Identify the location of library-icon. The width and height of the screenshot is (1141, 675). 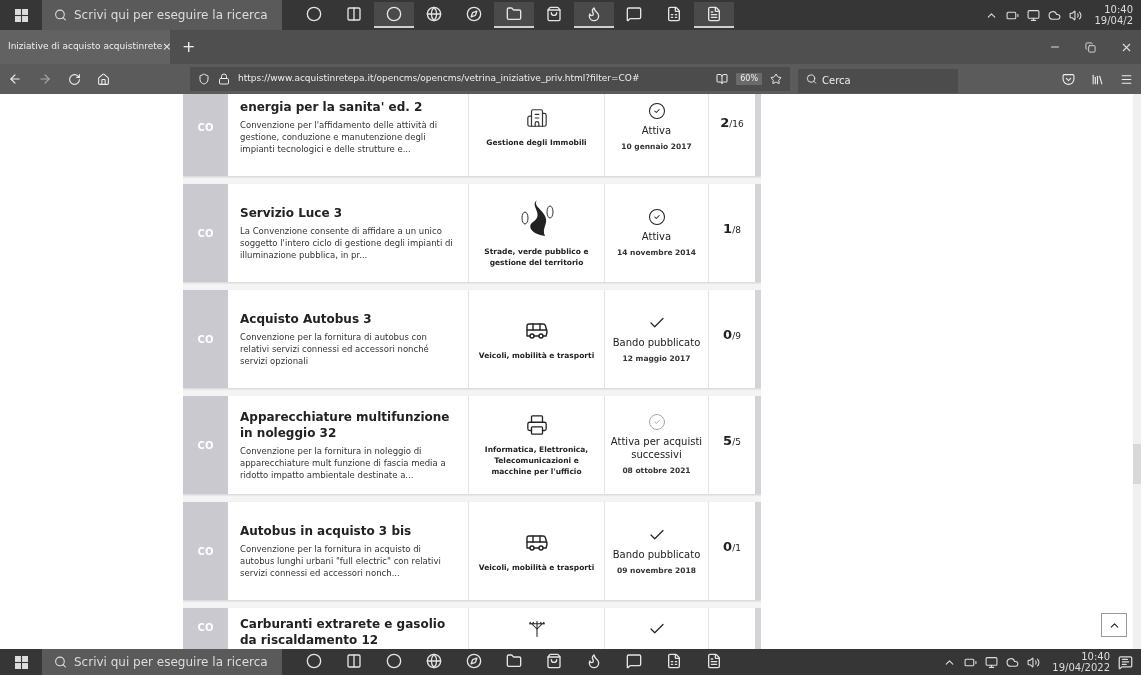
(1097, 79).